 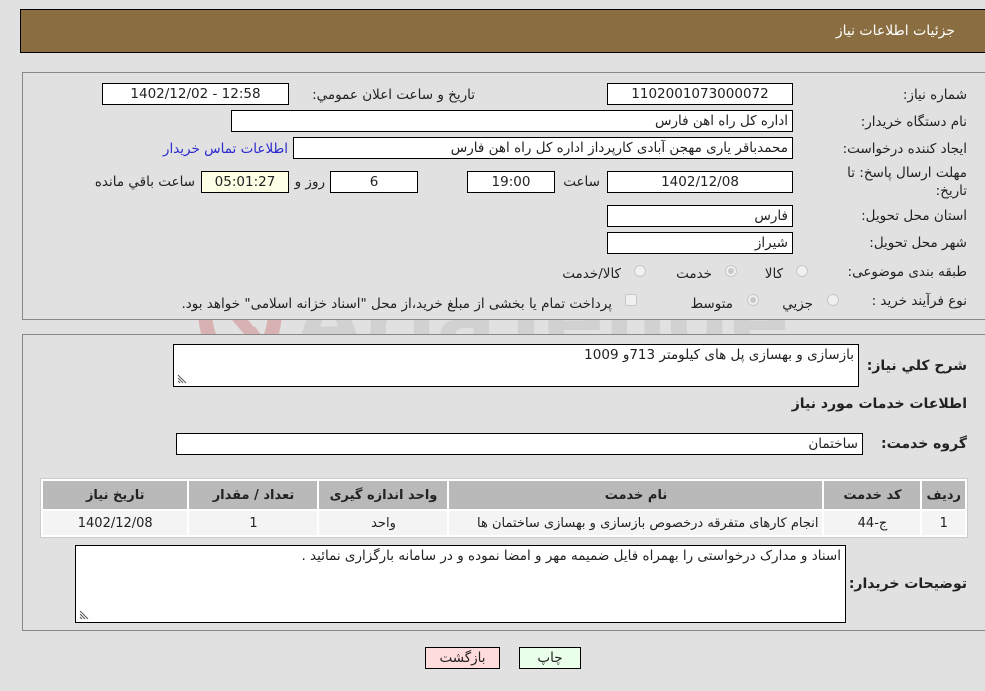 What do you see at coordinates (924, 444) in the screenshot?
I see `service-group-label: گروه خدمت:` at bounding box center [924, 444].